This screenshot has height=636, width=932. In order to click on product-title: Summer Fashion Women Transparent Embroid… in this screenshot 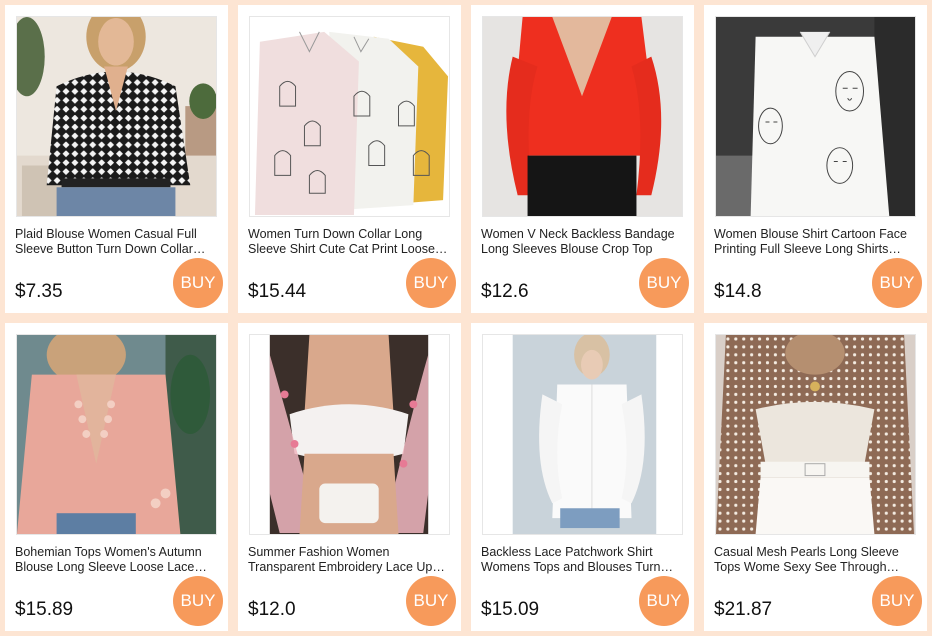, I will do `click(349, 560)`.